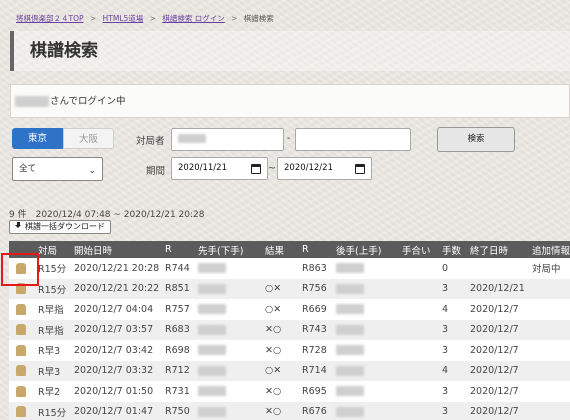  What do you see at coordinates (179, 370) in the screenshot?
I see `cell-rating1: R712` at bounding box center [179, 370].